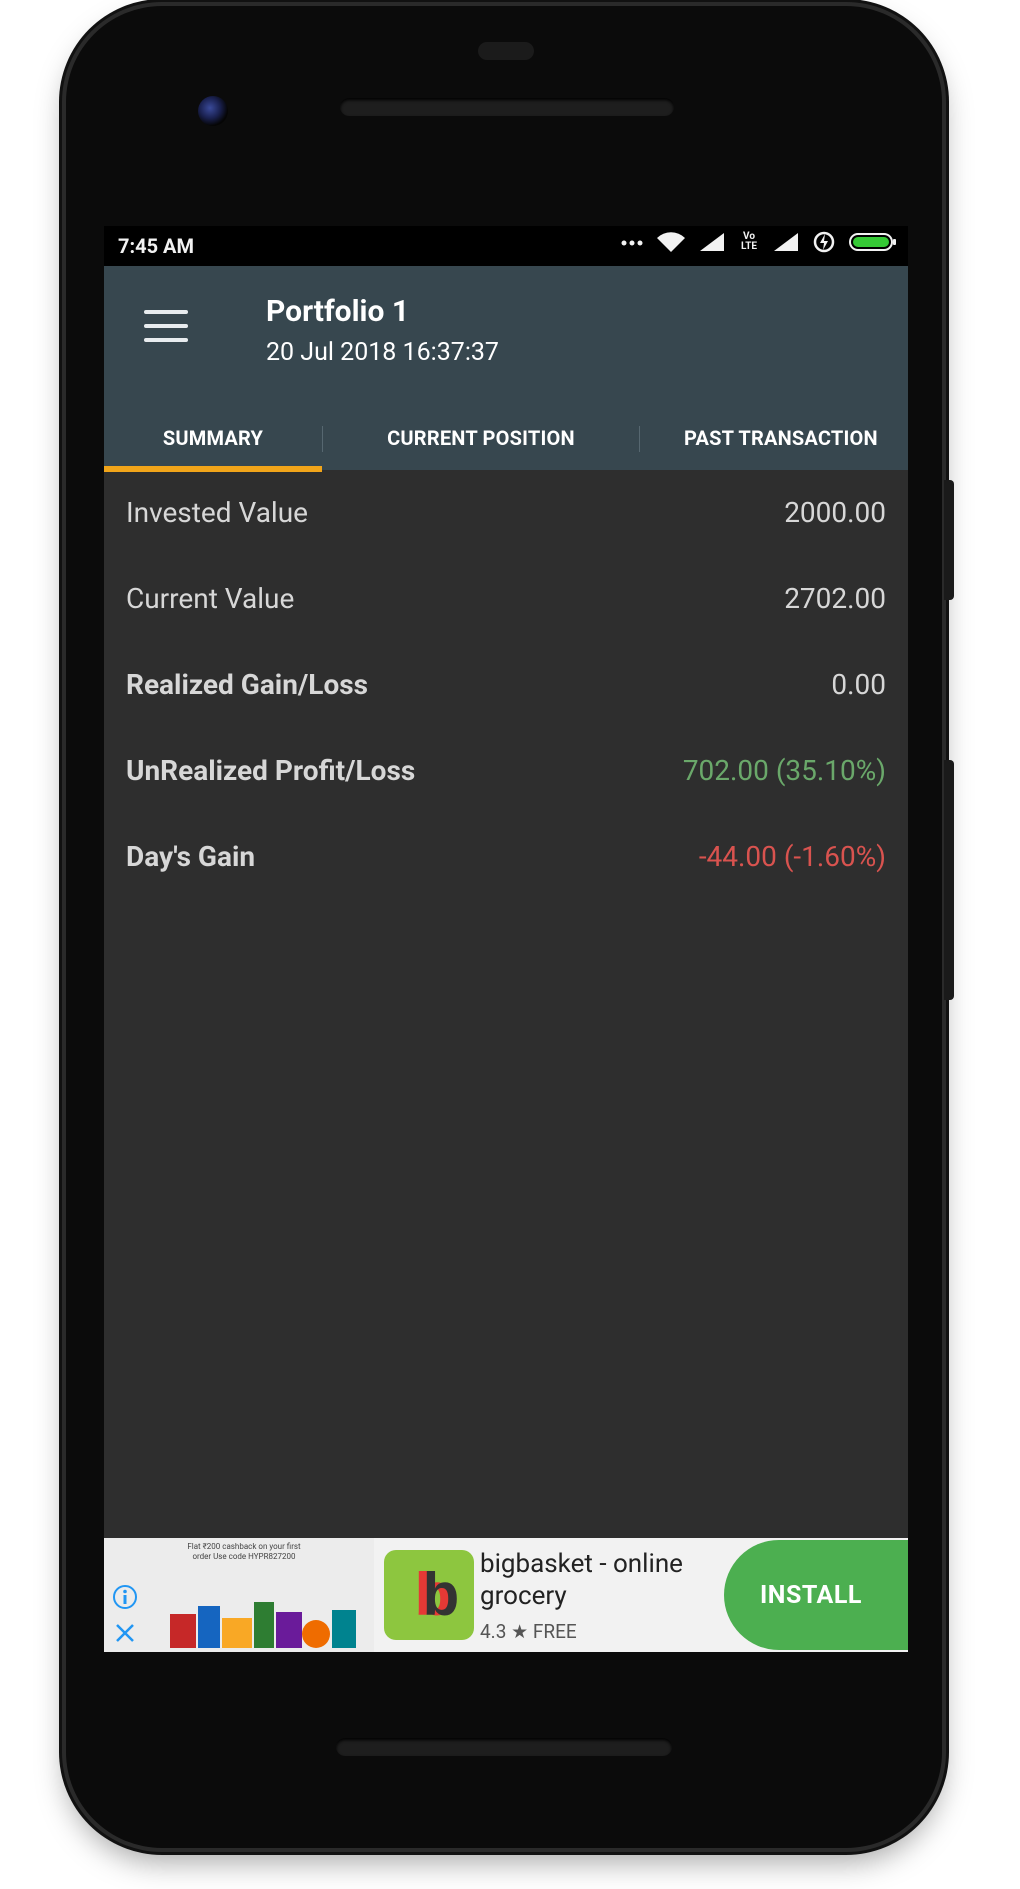 This screenshot has height=1889, width=1020. Describe the element at coordinates (949, 880) in the screenshot. I see `power-button` at that location.